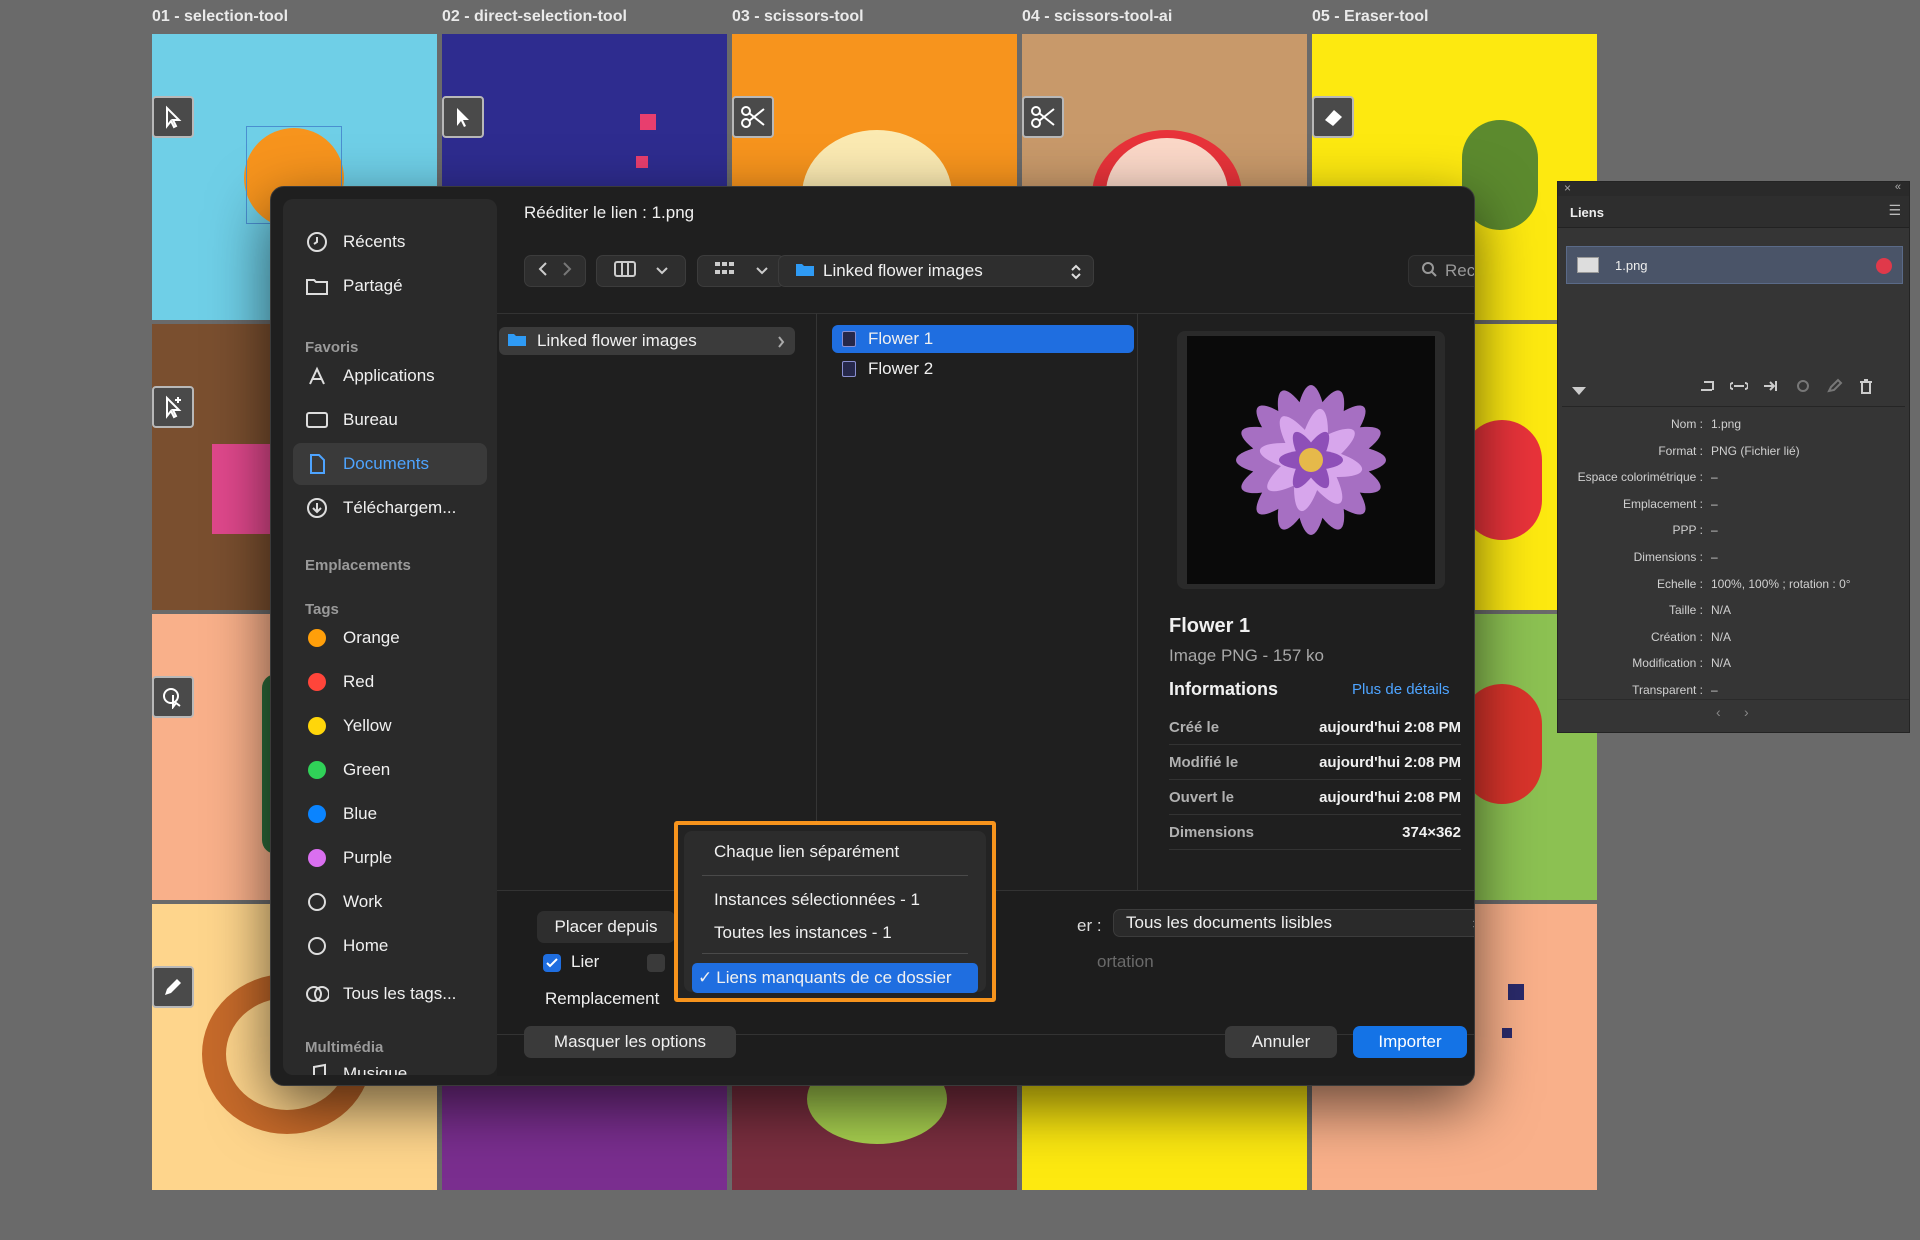  What do you see at coordinates (390, 726) in the screenshot?
I see `sidebar-item-tag: Yellow` at bounding box center [390, 726].